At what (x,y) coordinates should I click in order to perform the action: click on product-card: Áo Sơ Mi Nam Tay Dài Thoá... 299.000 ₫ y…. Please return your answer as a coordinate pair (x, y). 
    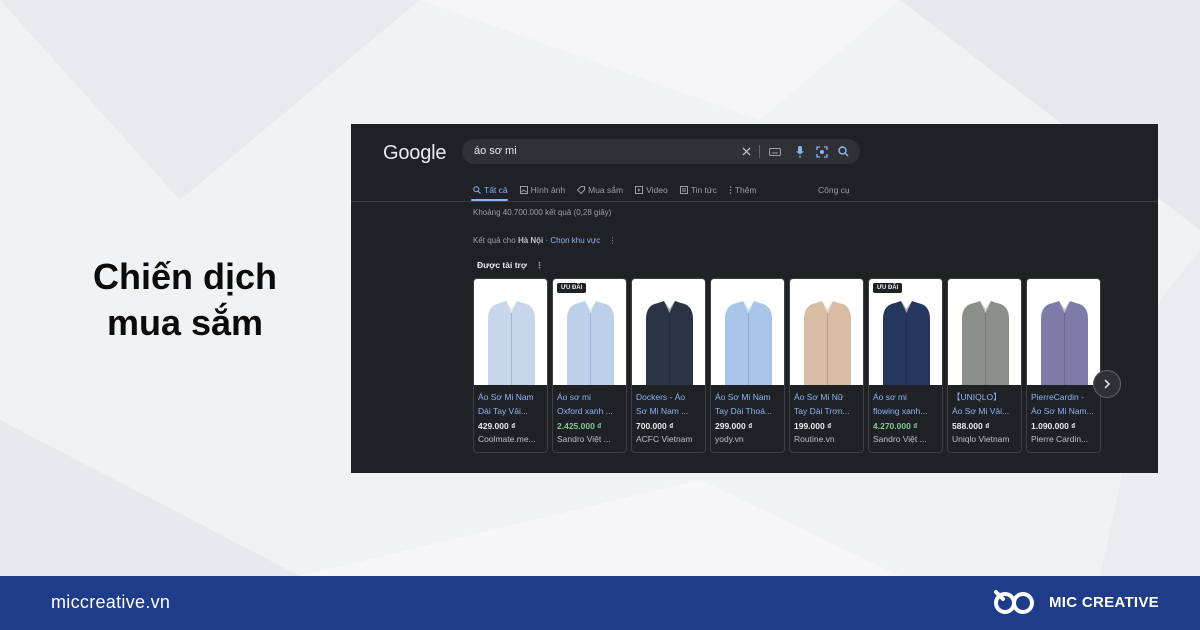
    Looking at the image, I should click on (747, 365).